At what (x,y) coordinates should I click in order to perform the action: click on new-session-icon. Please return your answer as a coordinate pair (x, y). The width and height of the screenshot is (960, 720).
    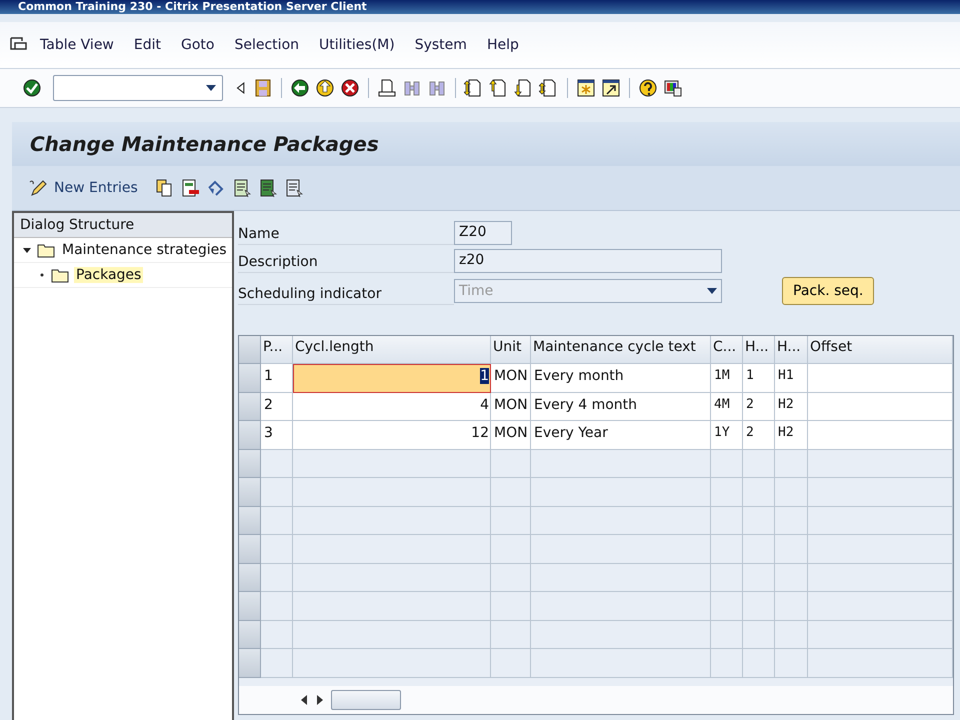
    Looking at the image, I should click on (586, 88).